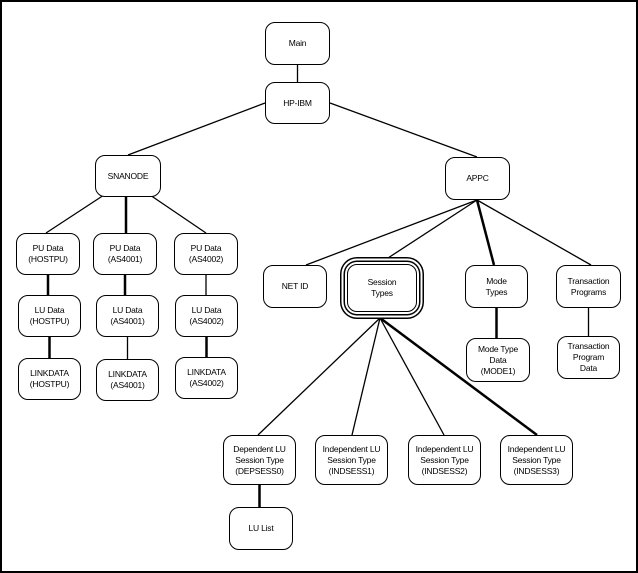 Image resolution: width=638 pixels, height=573 pixels. What do you see at coordinates (206, 378) in the screenshot?
I see `node-linkdata-as4002: LINKDATA (AS4002)` at bounding box center [206, 378].